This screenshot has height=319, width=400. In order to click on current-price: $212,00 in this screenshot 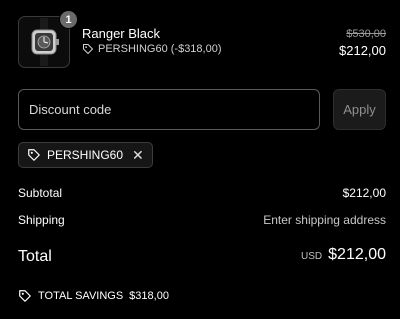, I will do `click(362, 50)`.